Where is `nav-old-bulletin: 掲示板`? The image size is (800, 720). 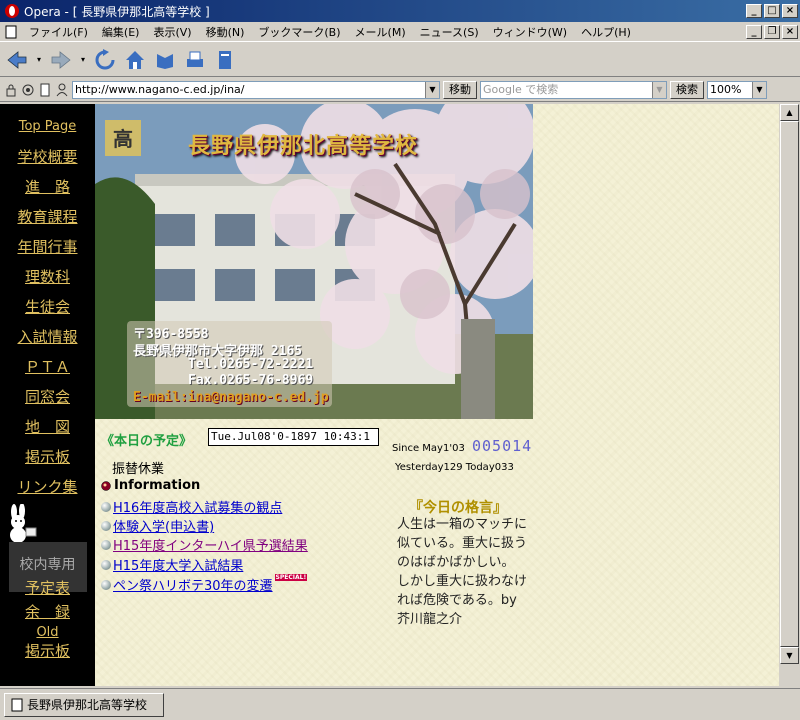 nav-old-bulletin: 掲示板 is located at coordinates (47, 651).